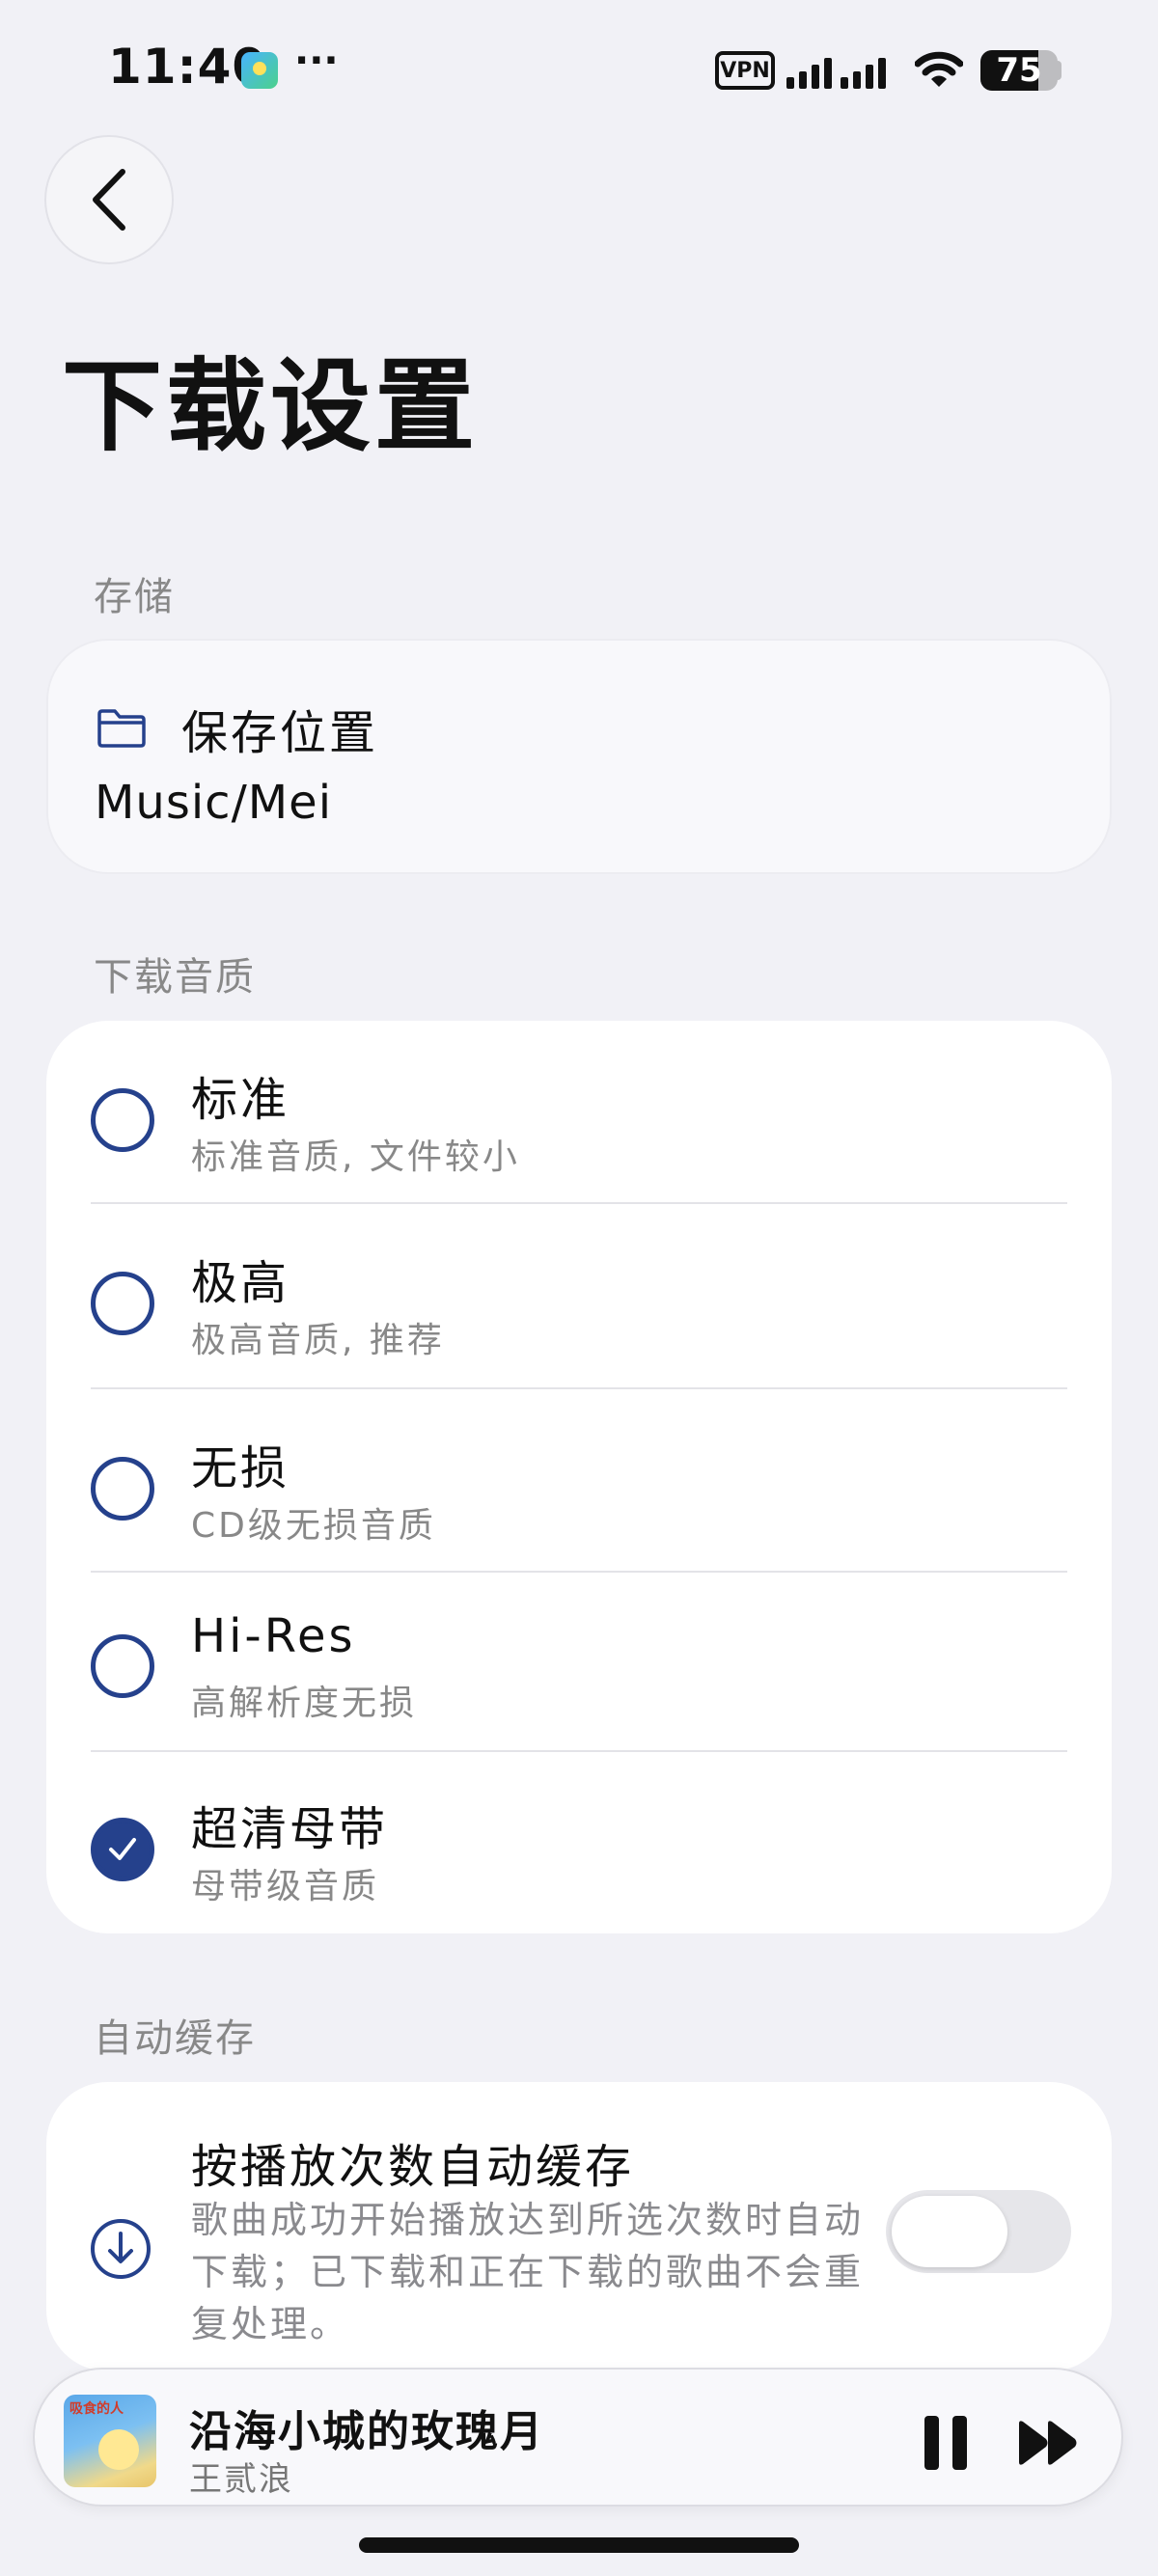 The image size is (1158, 2576). I want to click on quality-option-title: 超清母带, so click(290, 1829).